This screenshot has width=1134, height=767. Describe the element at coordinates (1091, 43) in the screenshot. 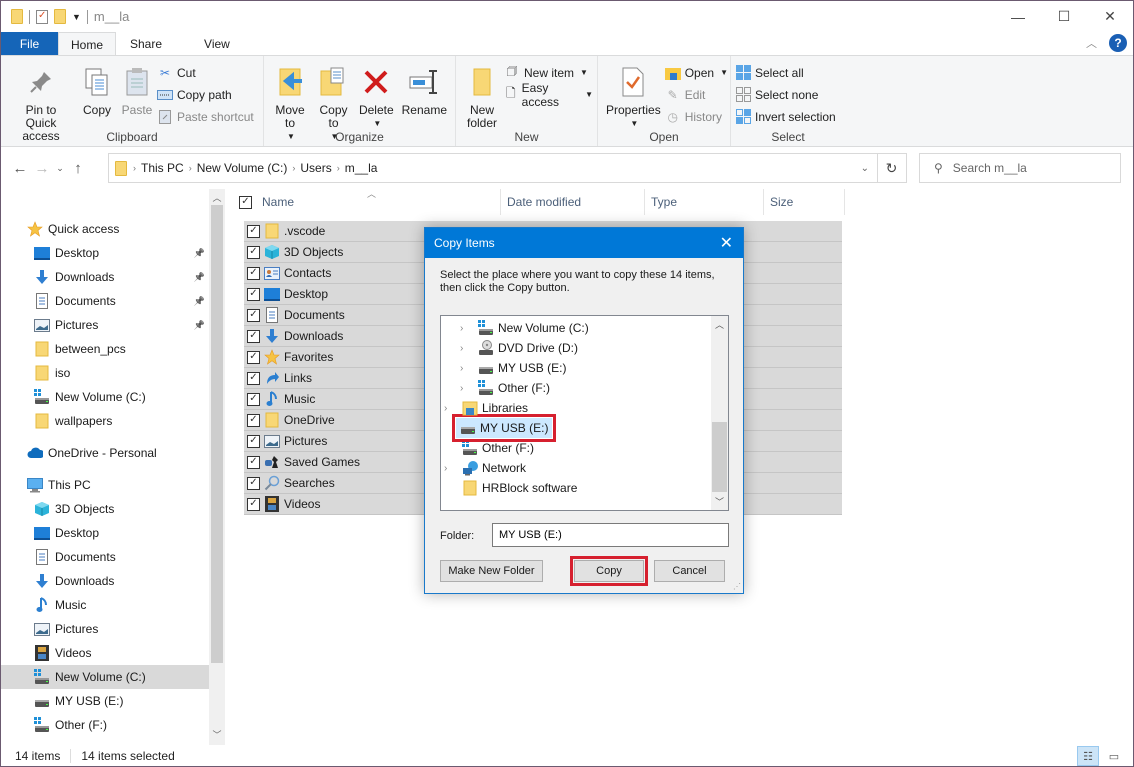

I see `collapse-ribbon-icon: ︿` at that location.